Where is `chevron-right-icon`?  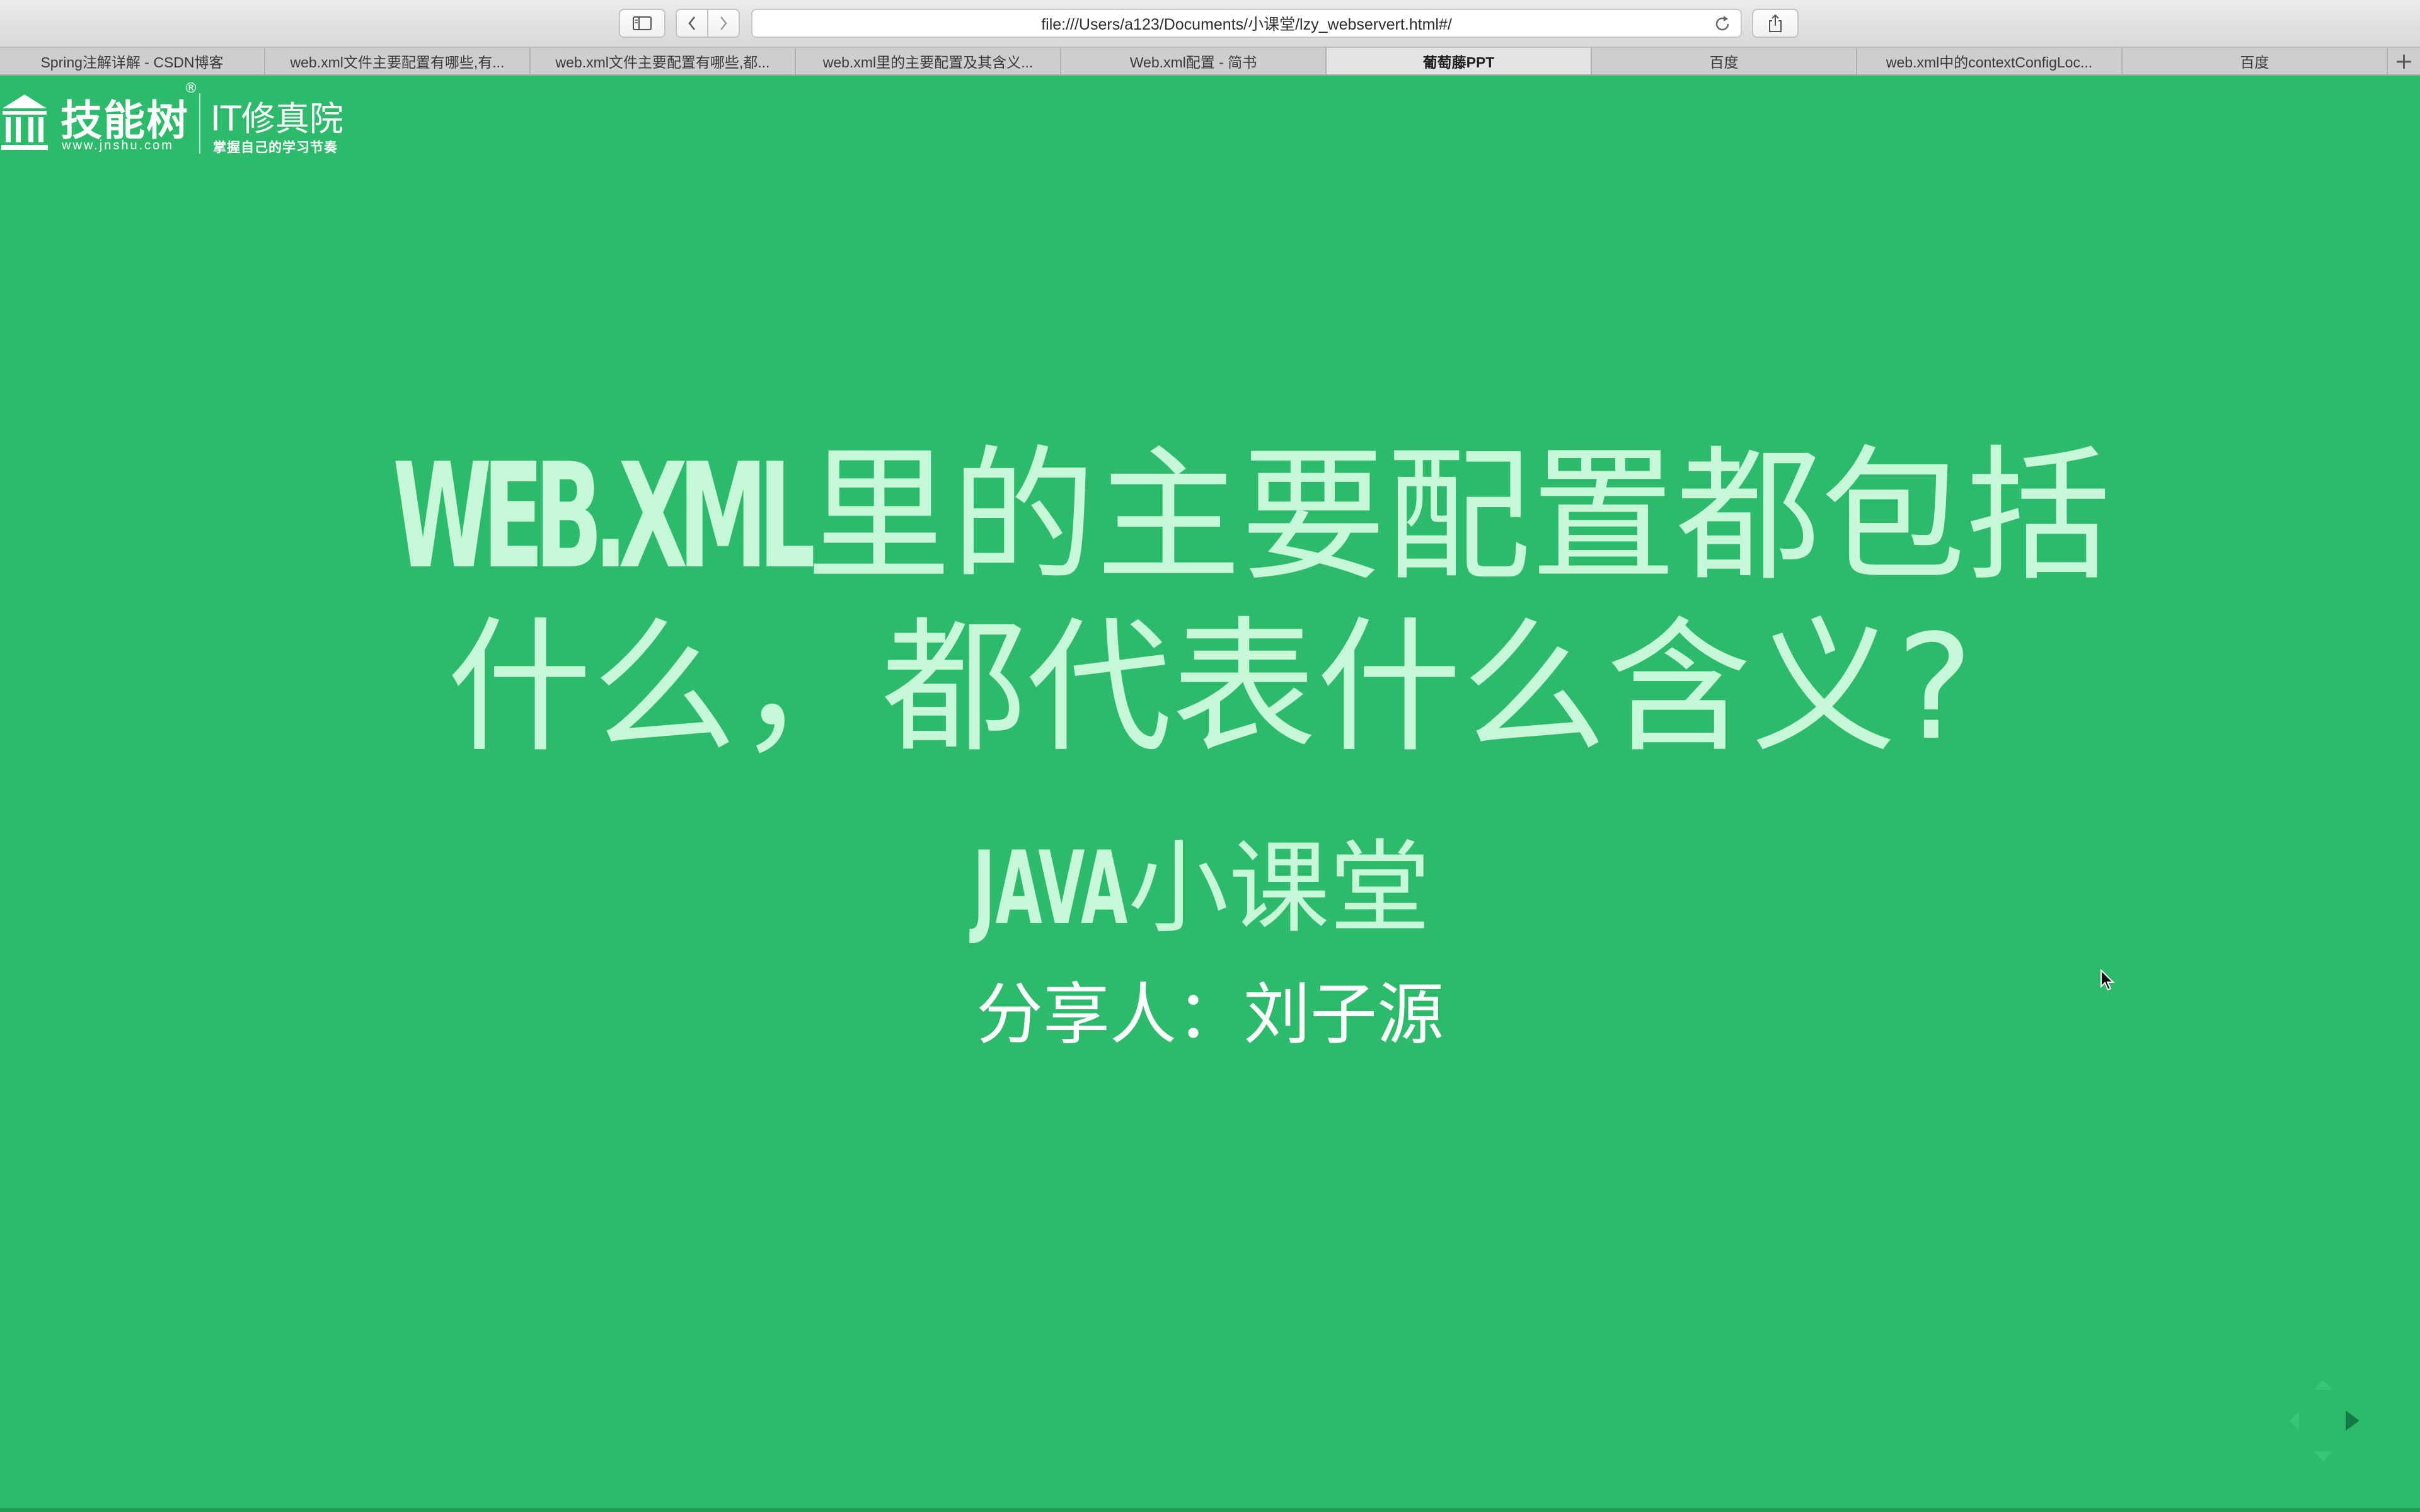 chevron-right-icon is located at coordinates (723, 23).